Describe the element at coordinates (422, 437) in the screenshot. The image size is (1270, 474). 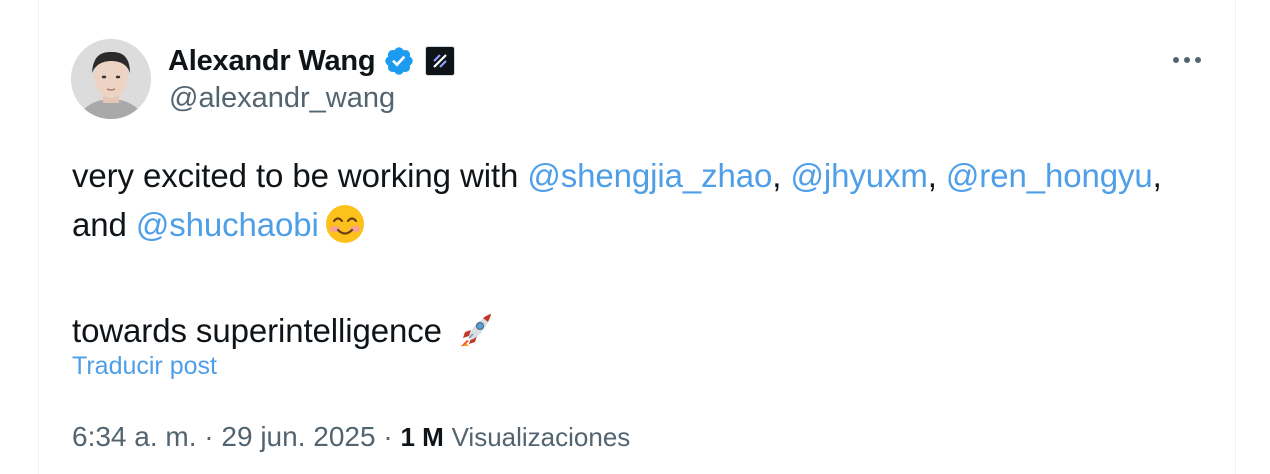
I see `views-count: 1 M` at that location.